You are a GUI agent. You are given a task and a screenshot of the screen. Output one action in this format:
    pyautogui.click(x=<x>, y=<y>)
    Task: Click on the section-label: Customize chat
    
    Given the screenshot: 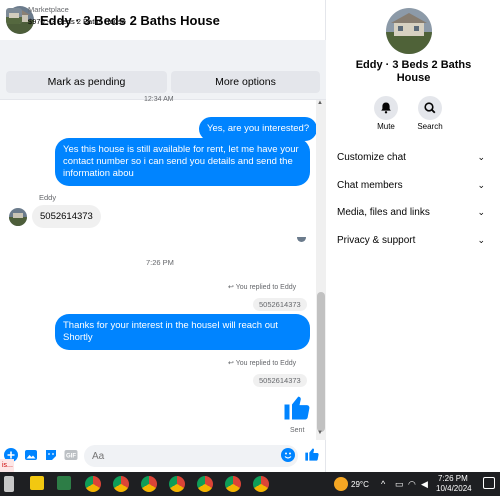 What is the action you would take?
    pyautogui.click(x=371, y=157)
    